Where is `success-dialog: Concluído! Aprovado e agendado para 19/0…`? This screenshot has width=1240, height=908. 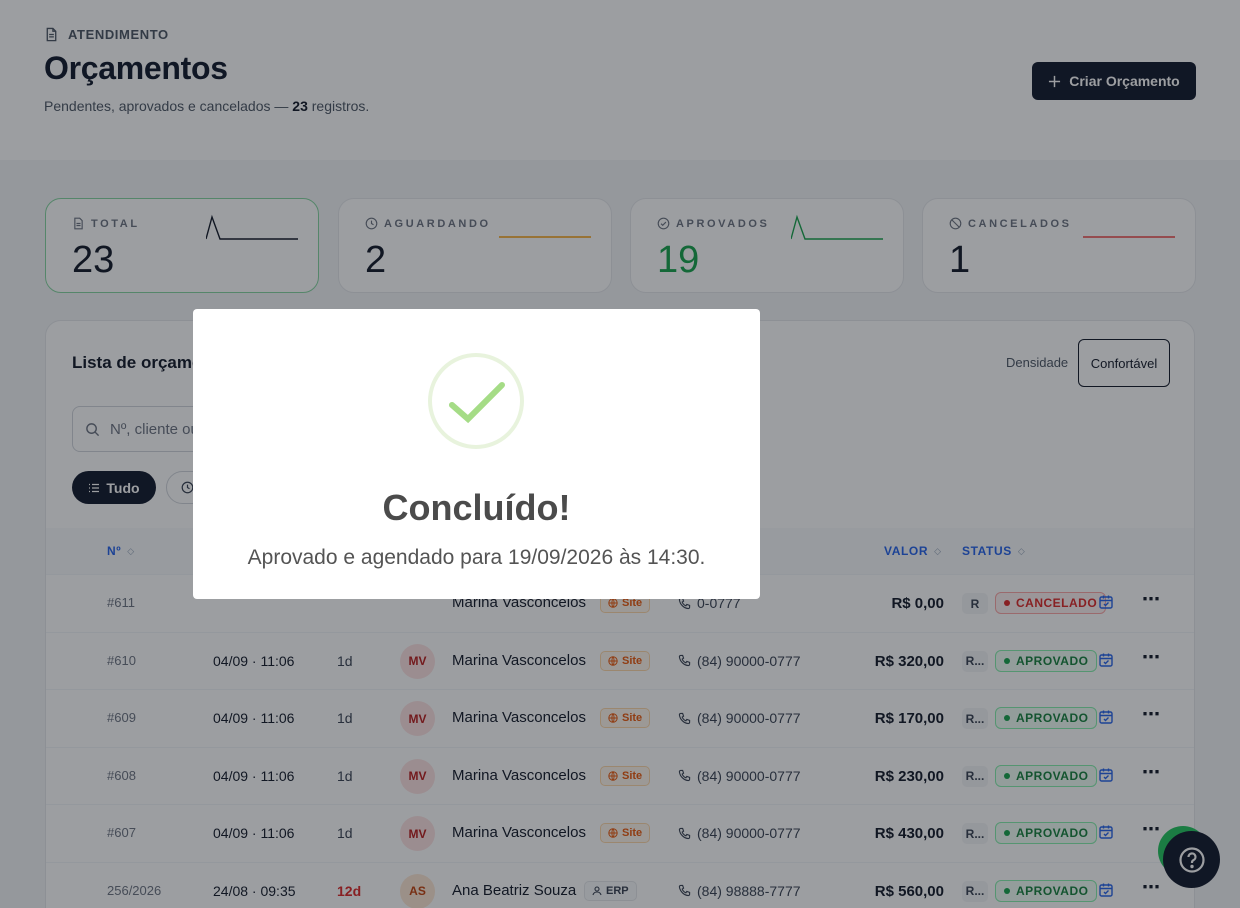
success-dialog: Concluído! Aprovado e agendado para 19/0… is located at coordinates (476, 454).